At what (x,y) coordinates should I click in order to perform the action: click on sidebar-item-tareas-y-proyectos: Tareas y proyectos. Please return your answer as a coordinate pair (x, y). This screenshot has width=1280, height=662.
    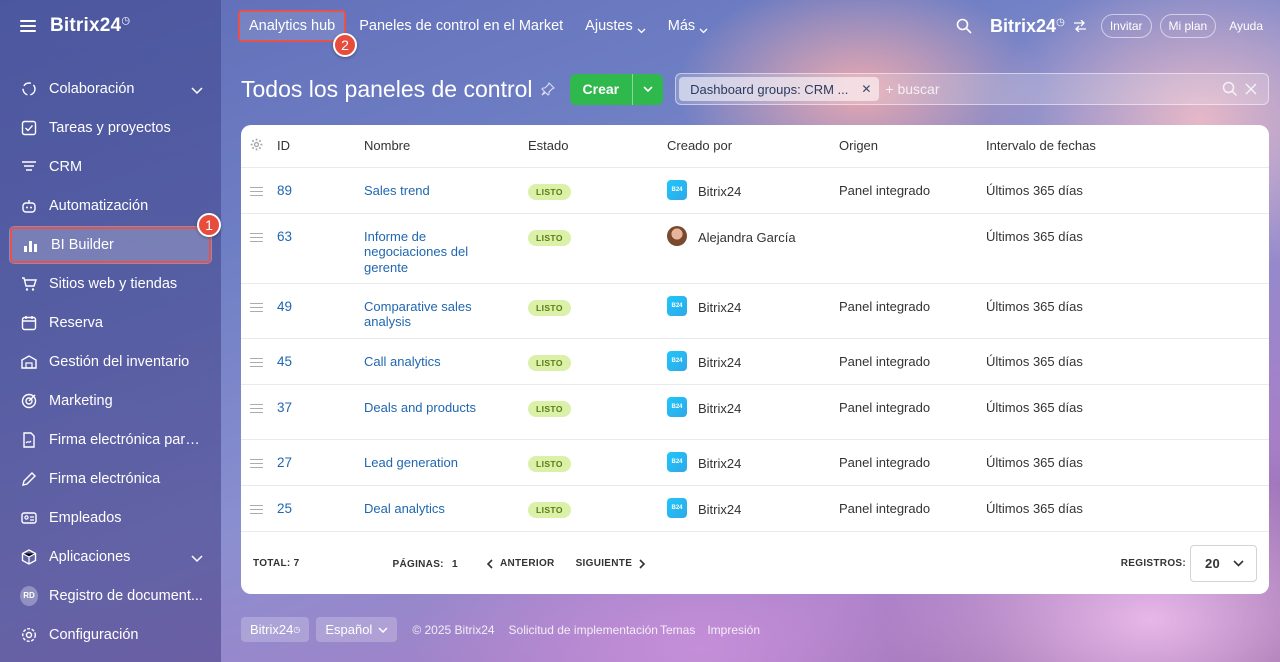
    Looking at the image, I should click on (110, 127).